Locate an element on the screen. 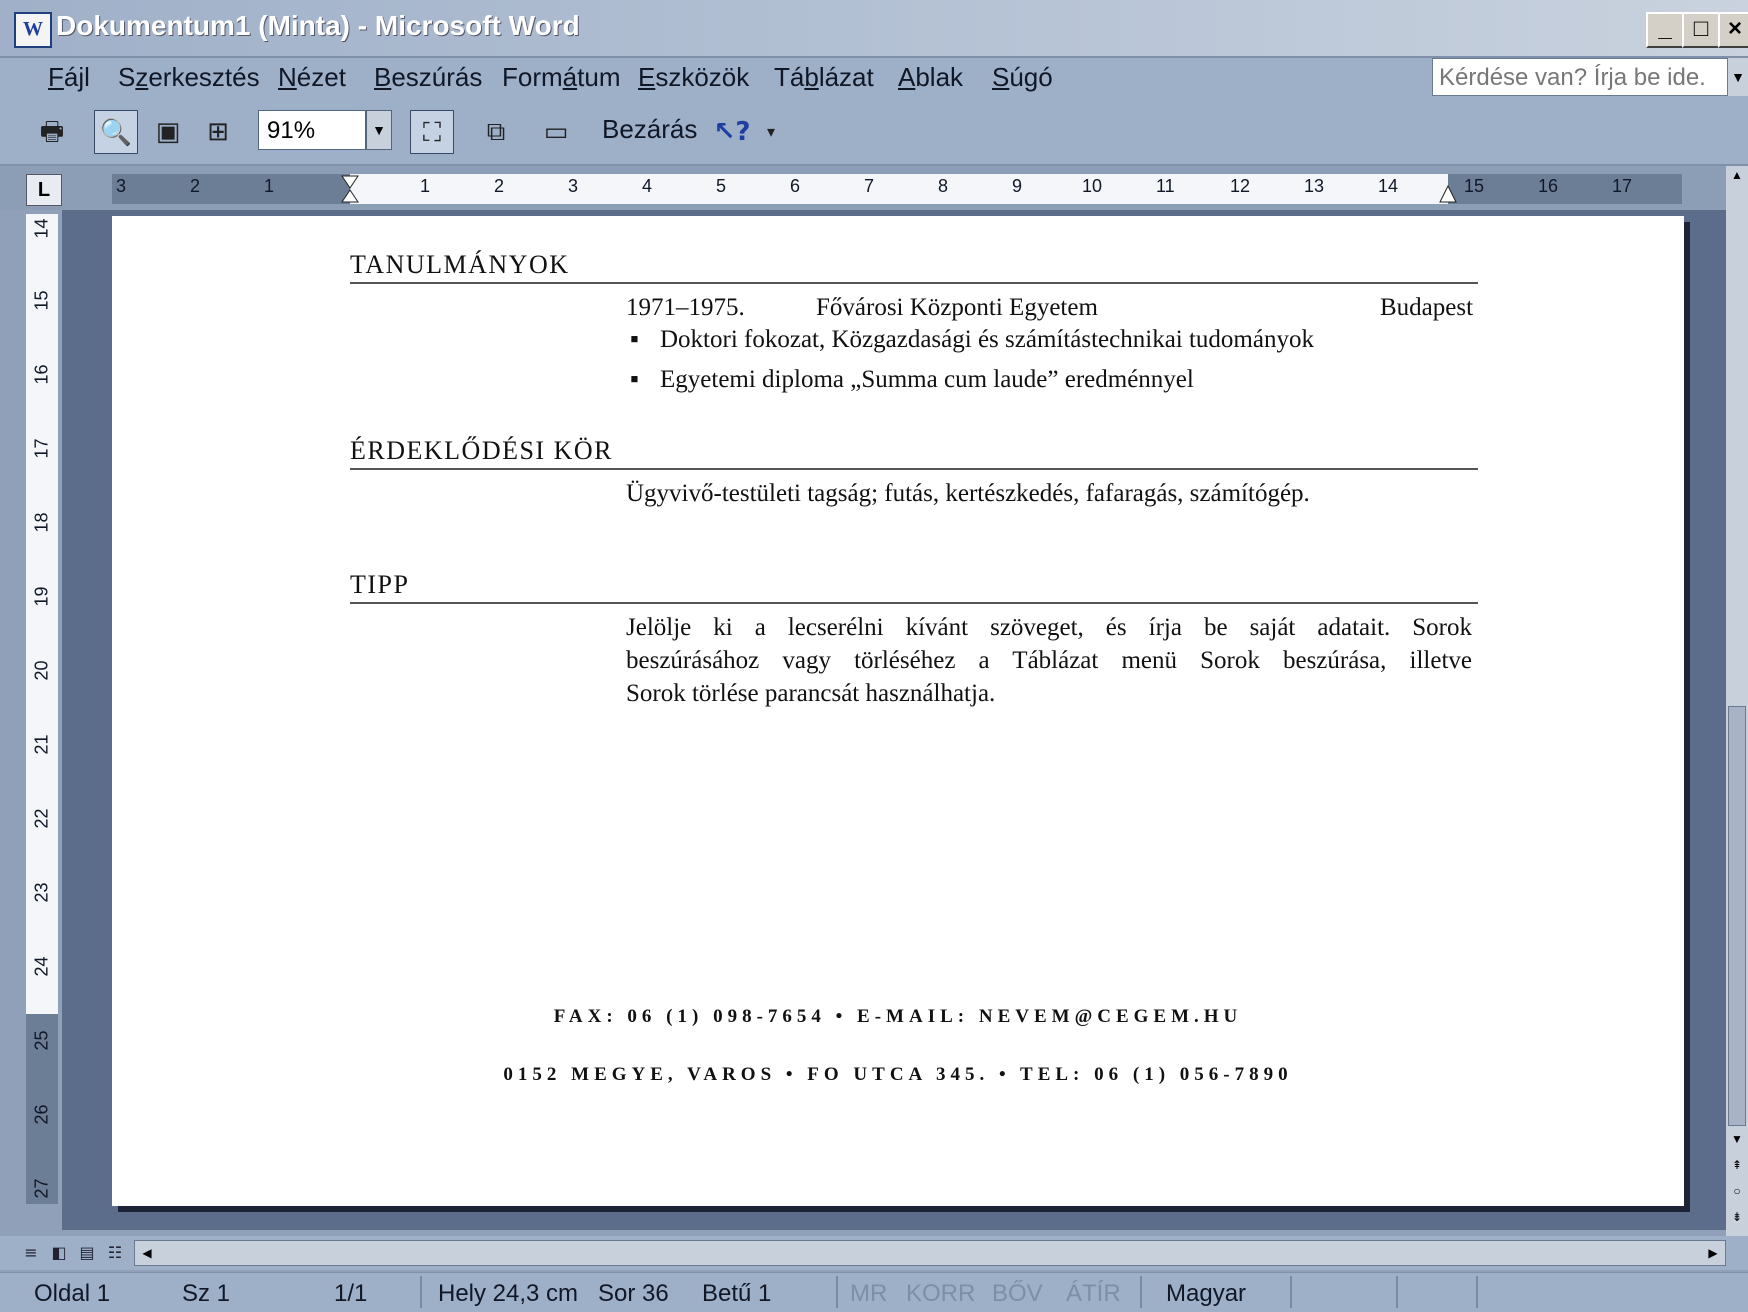  ruler-number: 20 is located at coordinates (41, 670).